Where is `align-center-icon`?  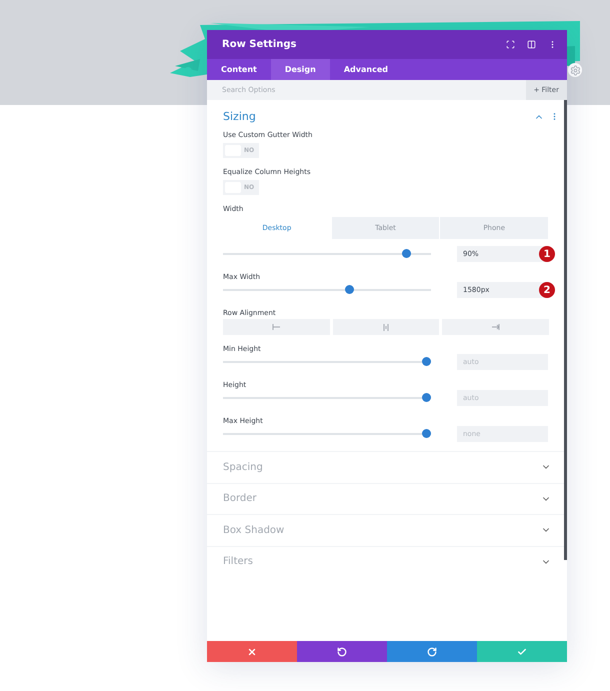
align-center-icon is located at coordinates (386, 327).